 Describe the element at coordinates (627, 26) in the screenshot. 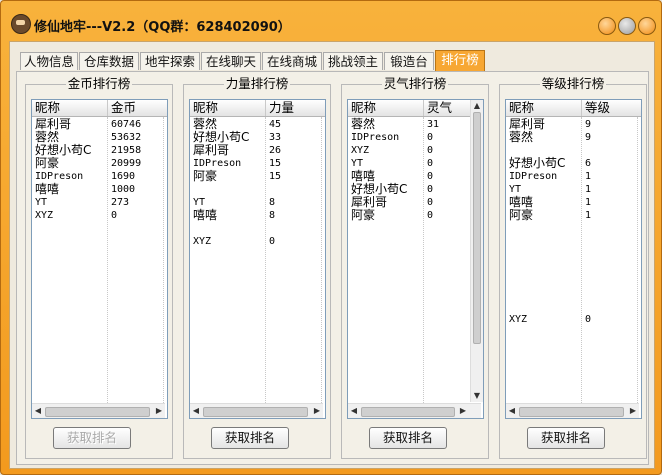

I see `maximize-button` at that location.